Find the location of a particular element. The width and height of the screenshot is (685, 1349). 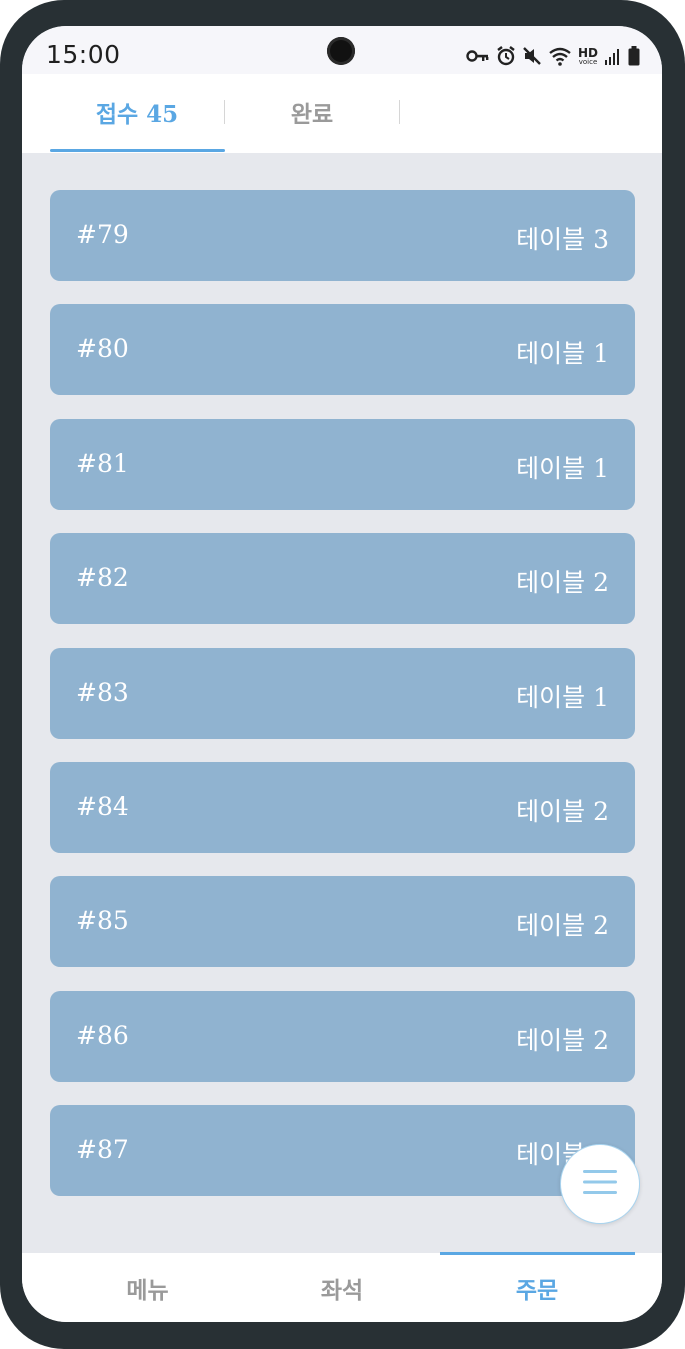

hamburger-menu-icon is located at coordinates (600, 1184).